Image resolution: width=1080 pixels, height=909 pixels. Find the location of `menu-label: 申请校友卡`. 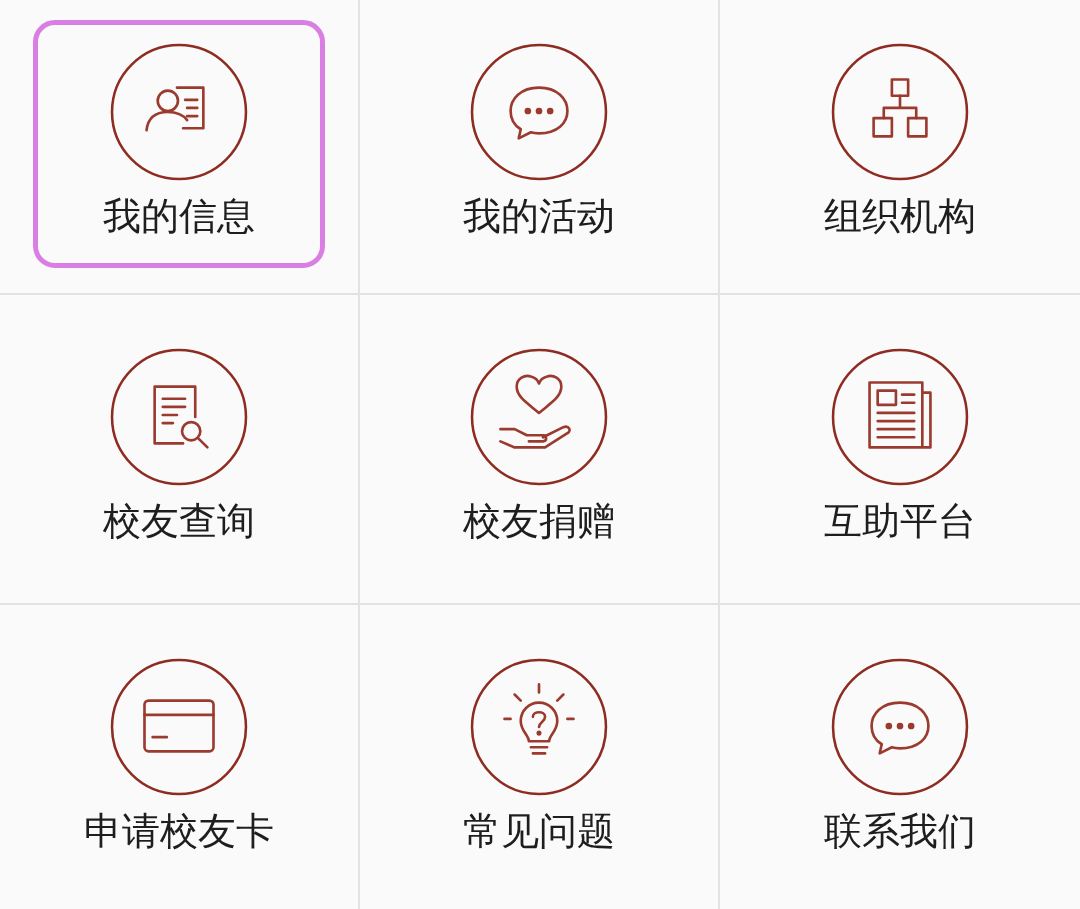

menu-label: 申请校友卡 is located at coordinates (179, 831).